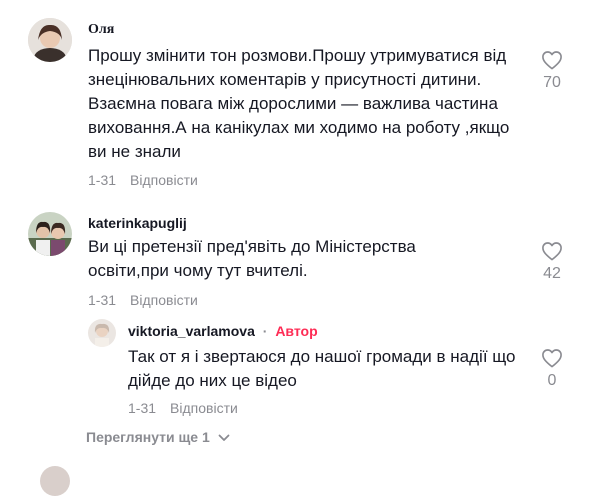  Describe the element at coordinates (552, 262) in the screenshot. I see `like-button: 42` at that location.